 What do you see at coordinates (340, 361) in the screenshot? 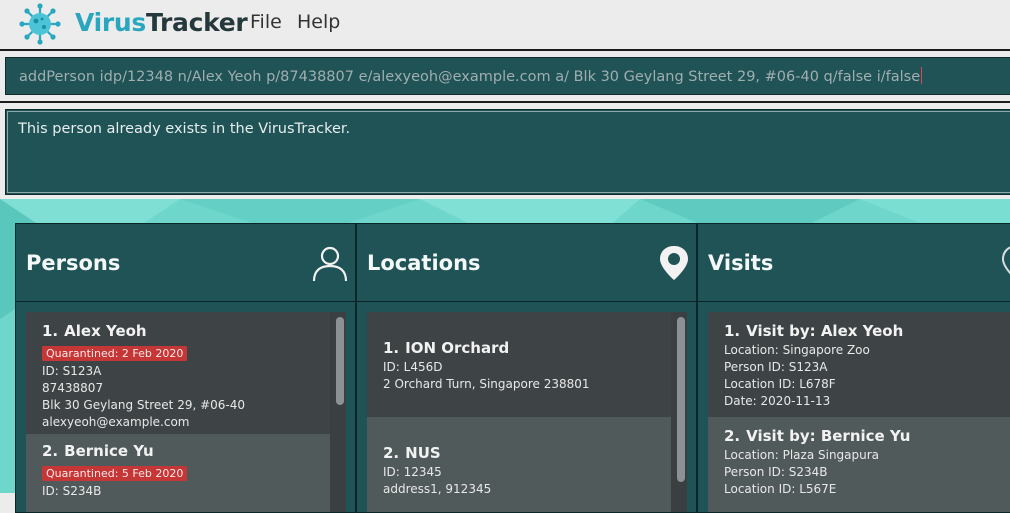
I see `persons-scrollbar` at bounding box center [340, 361].